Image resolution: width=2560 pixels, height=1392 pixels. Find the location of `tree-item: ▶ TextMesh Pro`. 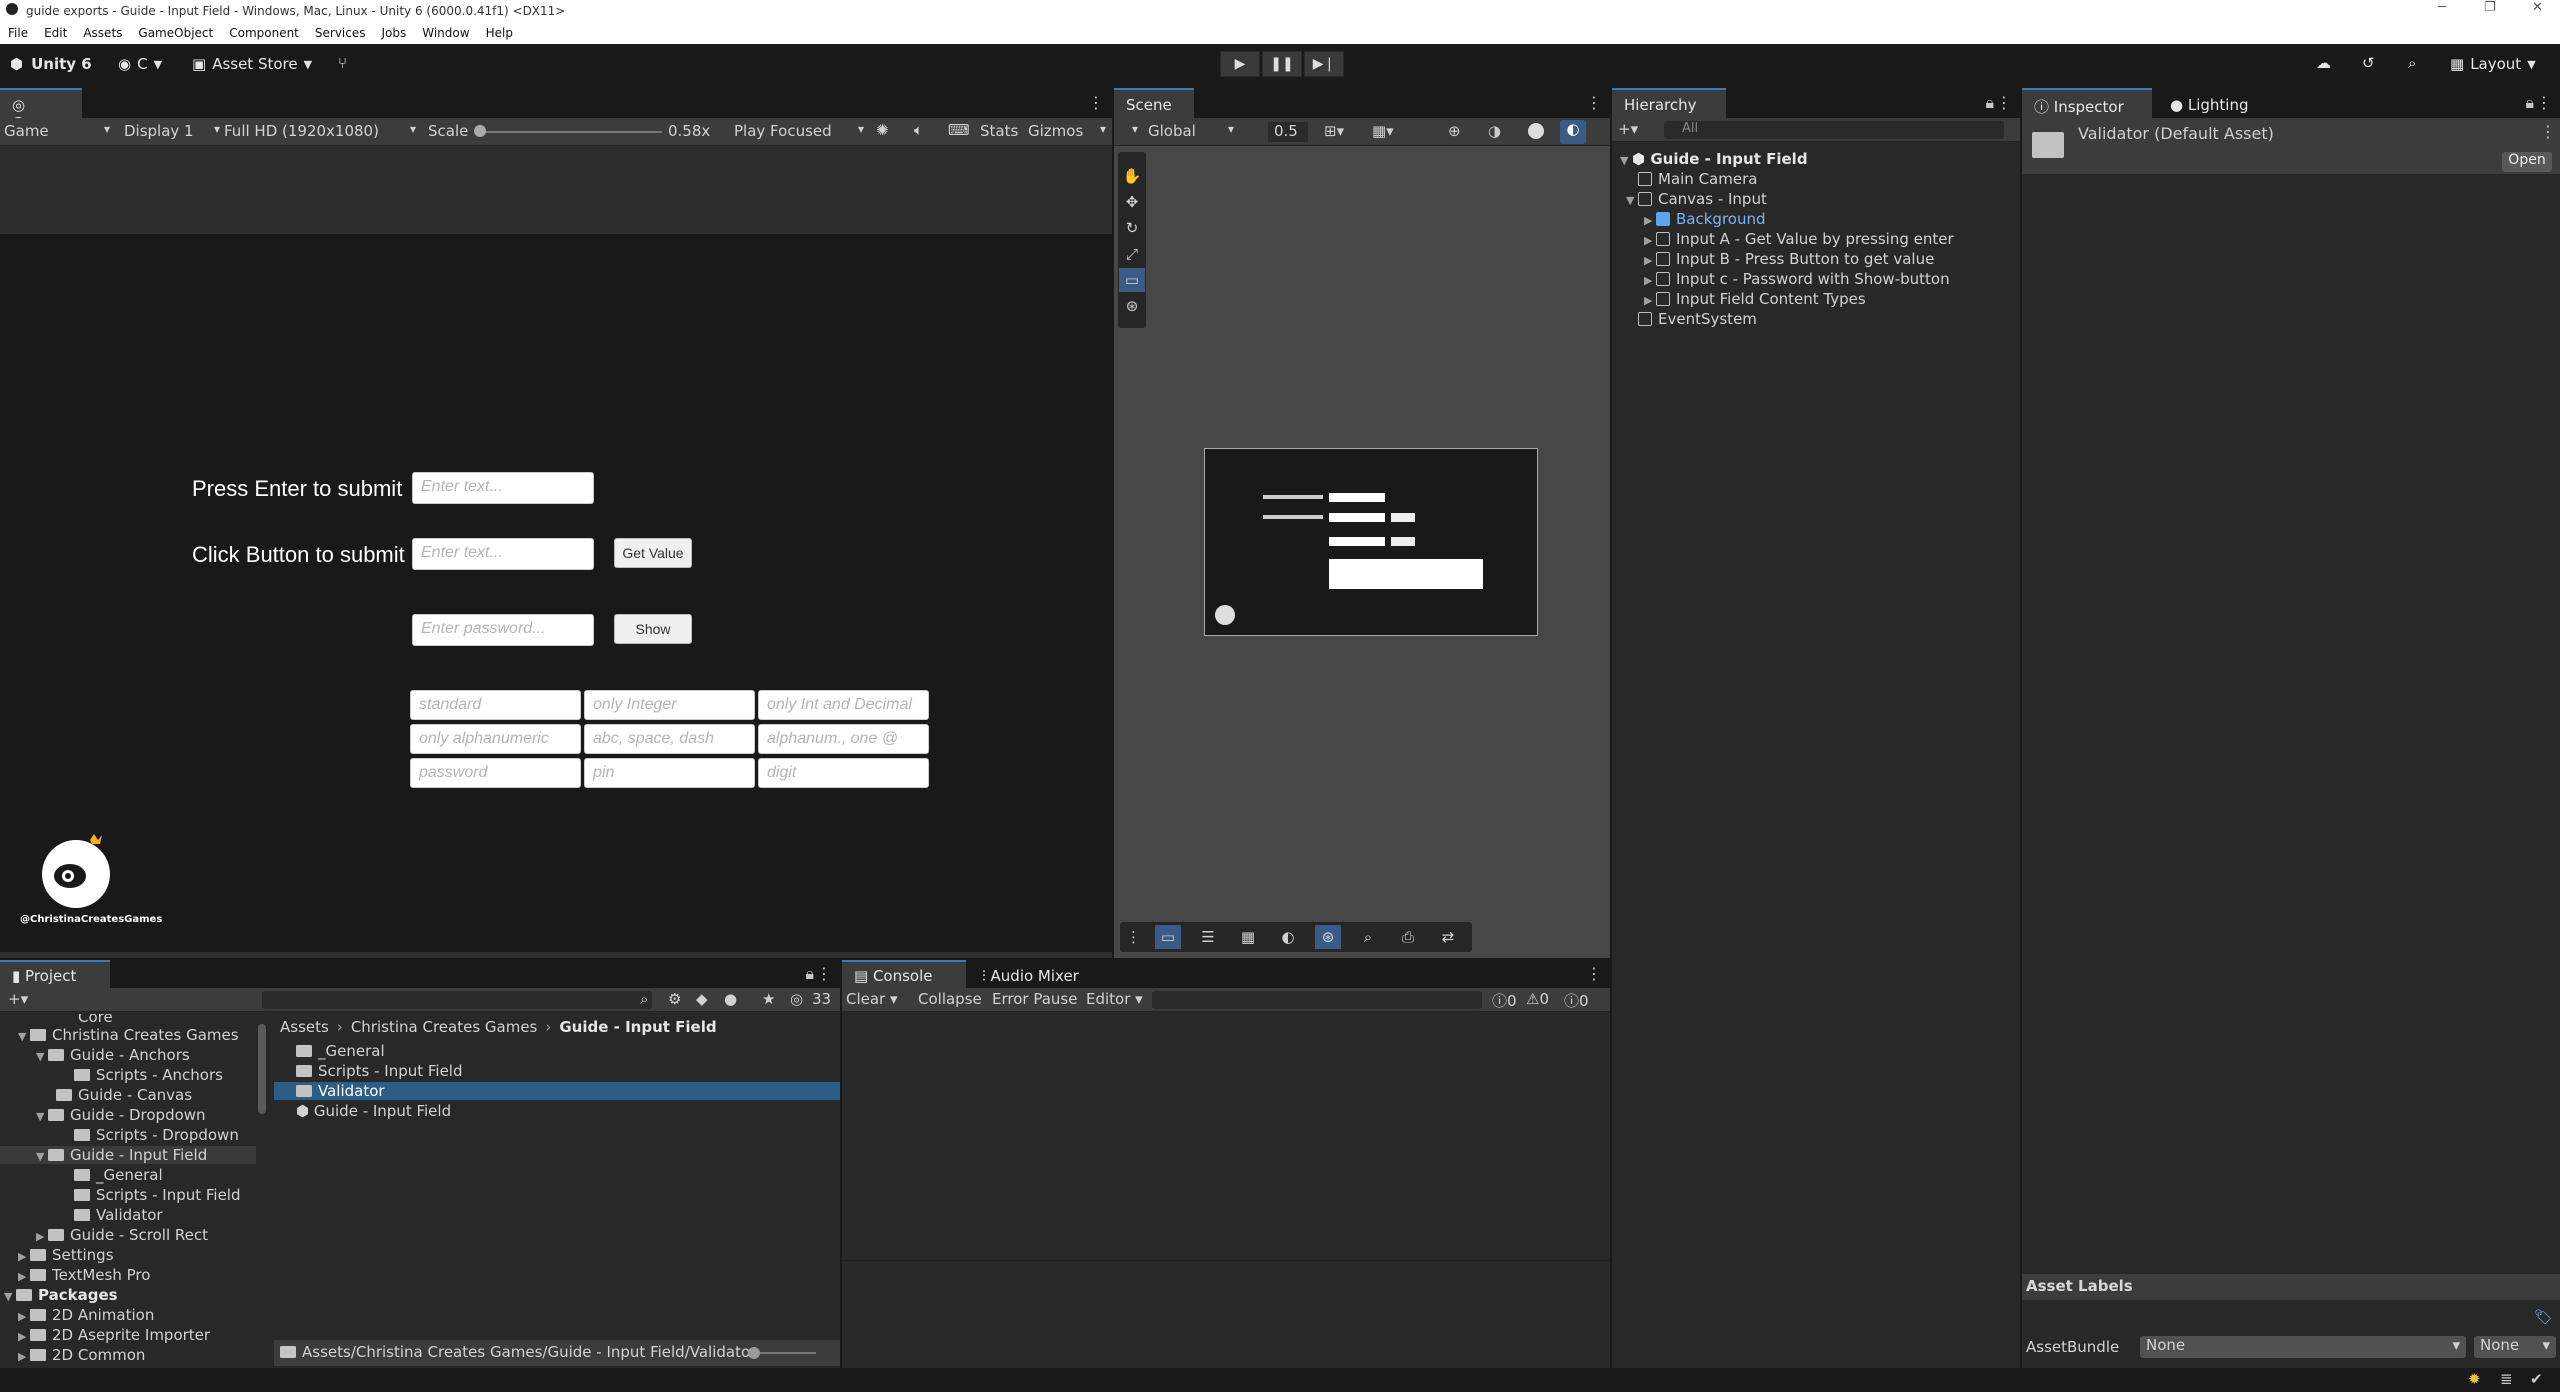

tree-item: ▶ TextMesh Pro is located at coordinates (84, 1275).